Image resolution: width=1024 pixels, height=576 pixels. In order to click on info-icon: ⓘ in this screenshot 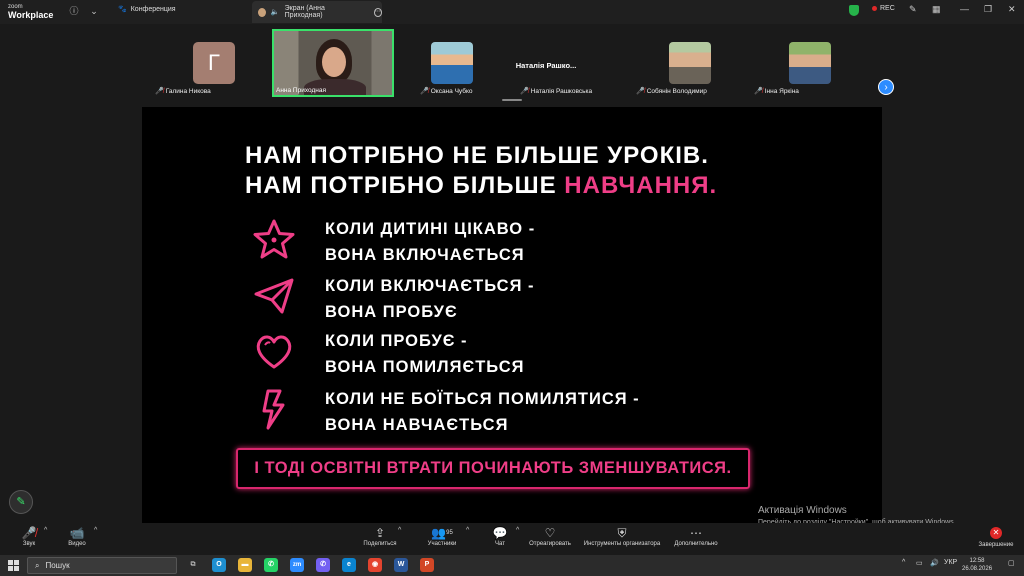, I will do `click(74, 11)`.